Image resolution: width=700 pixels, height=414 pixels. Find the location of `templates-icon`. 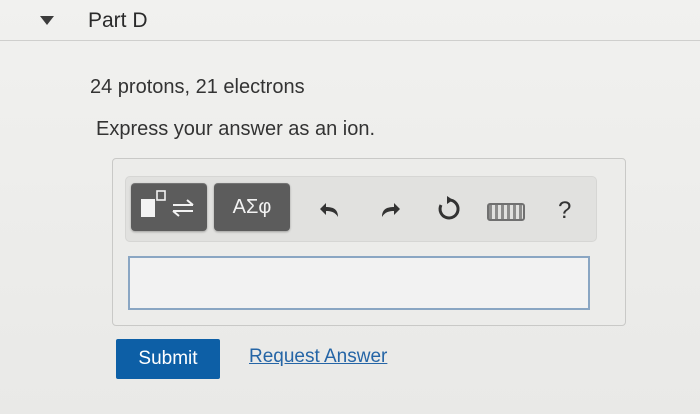

templates-icon is located at coordinates (167, 203).